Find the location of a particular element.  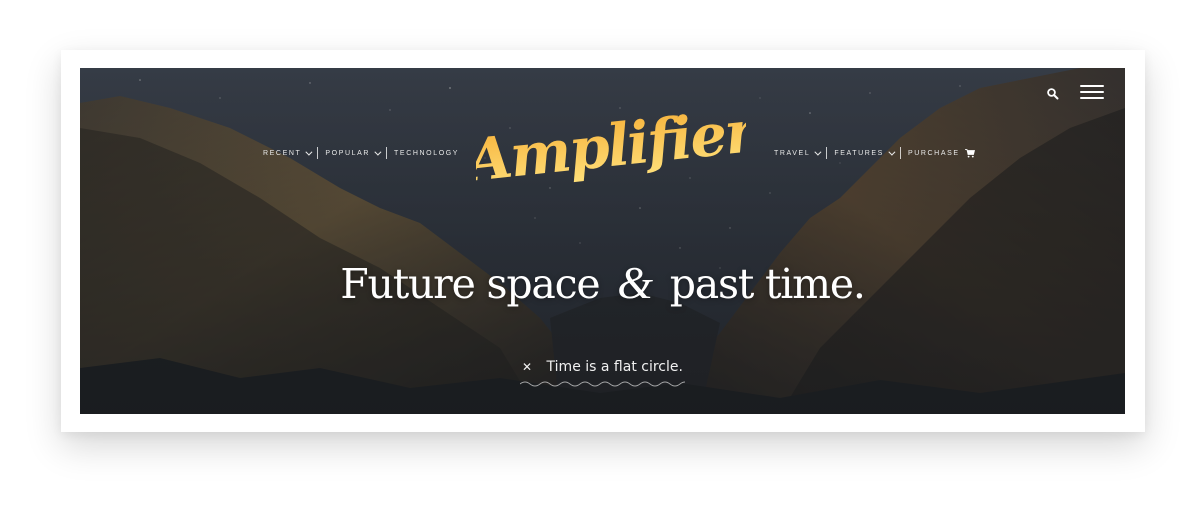

hero-tagline: ✕ Time is a flat circle. is located at coordinates (602, 367).